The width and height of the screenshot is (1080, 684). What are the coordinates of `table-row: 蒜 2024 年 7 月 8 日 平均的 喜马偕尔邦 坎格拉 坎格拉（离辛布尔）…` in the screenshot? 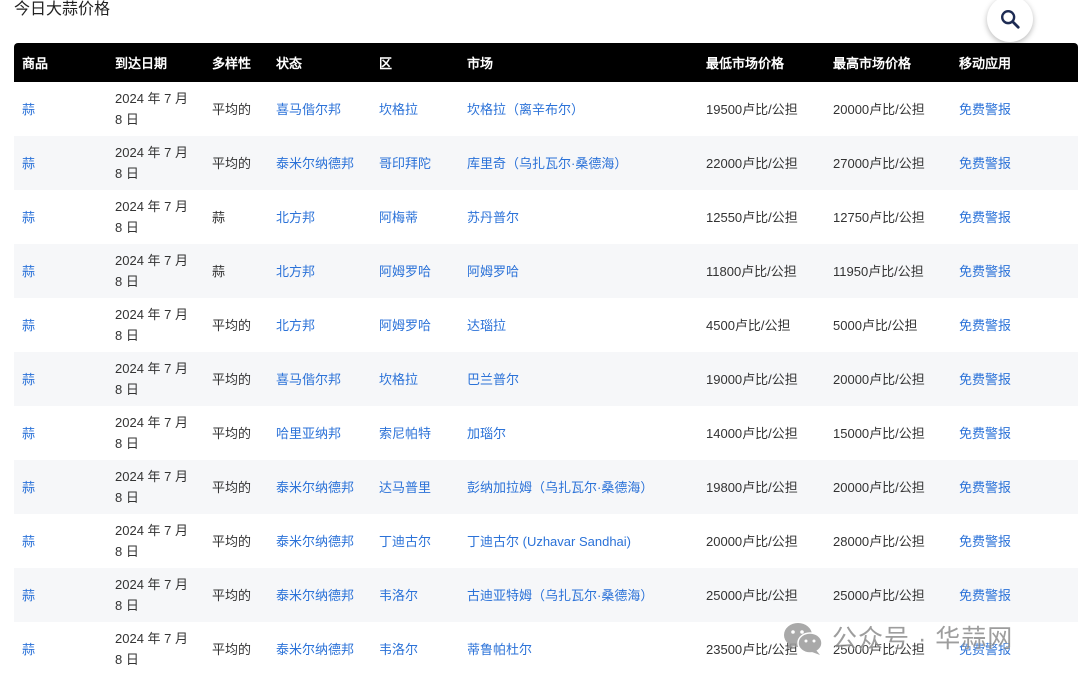 It's located at (546, 109).